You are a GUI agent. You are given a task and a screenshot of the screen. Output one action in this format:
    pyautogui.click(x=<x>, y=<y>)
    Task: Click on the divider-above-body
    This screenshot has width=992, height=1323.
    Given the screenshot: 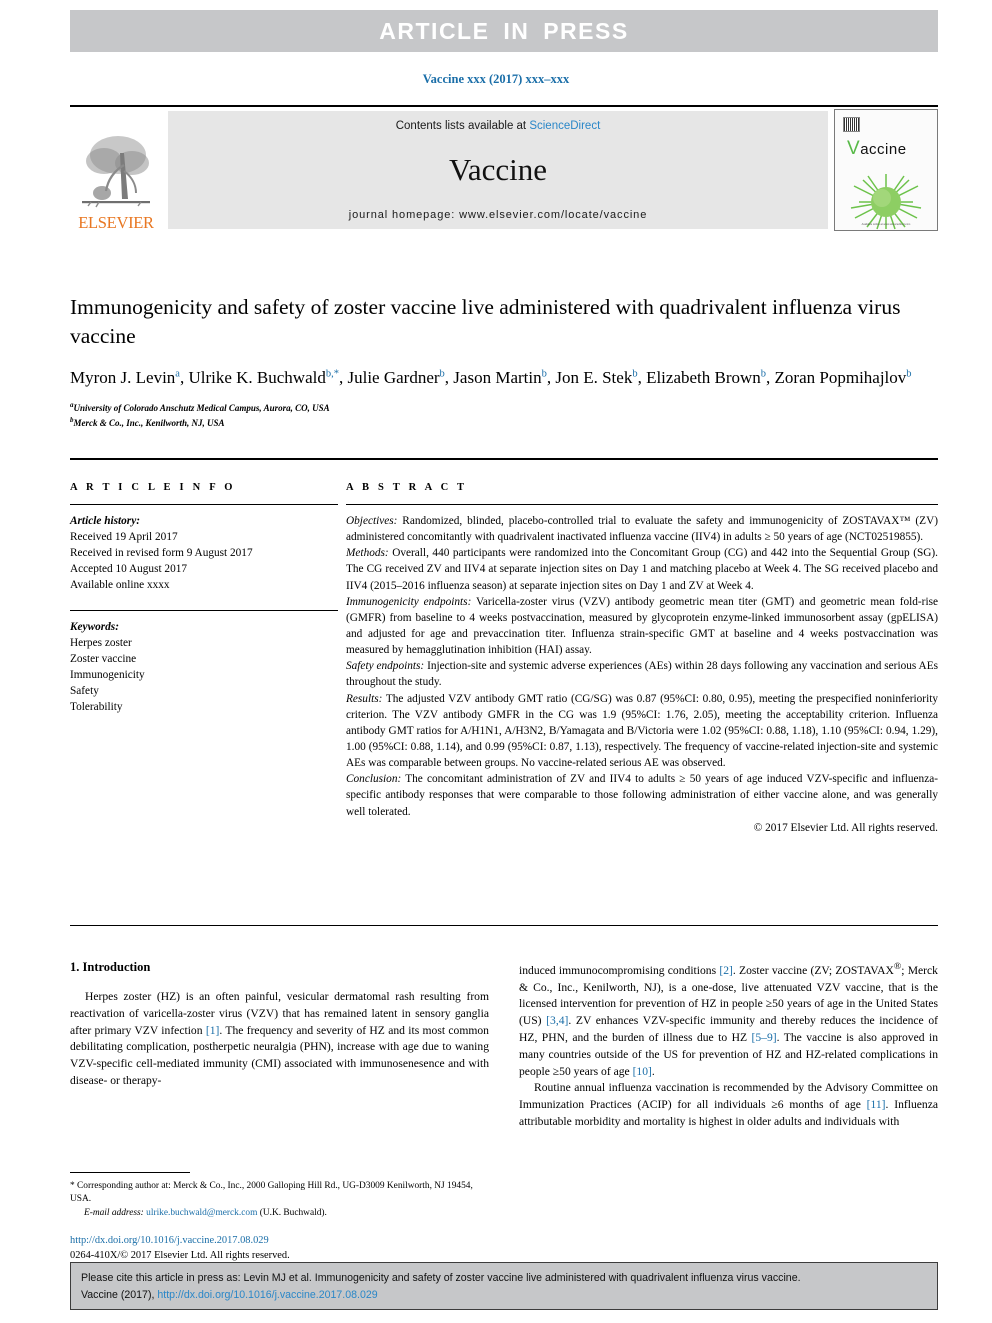 What is the action you would take?
    pyautogui.click(x=504, y=925)
    